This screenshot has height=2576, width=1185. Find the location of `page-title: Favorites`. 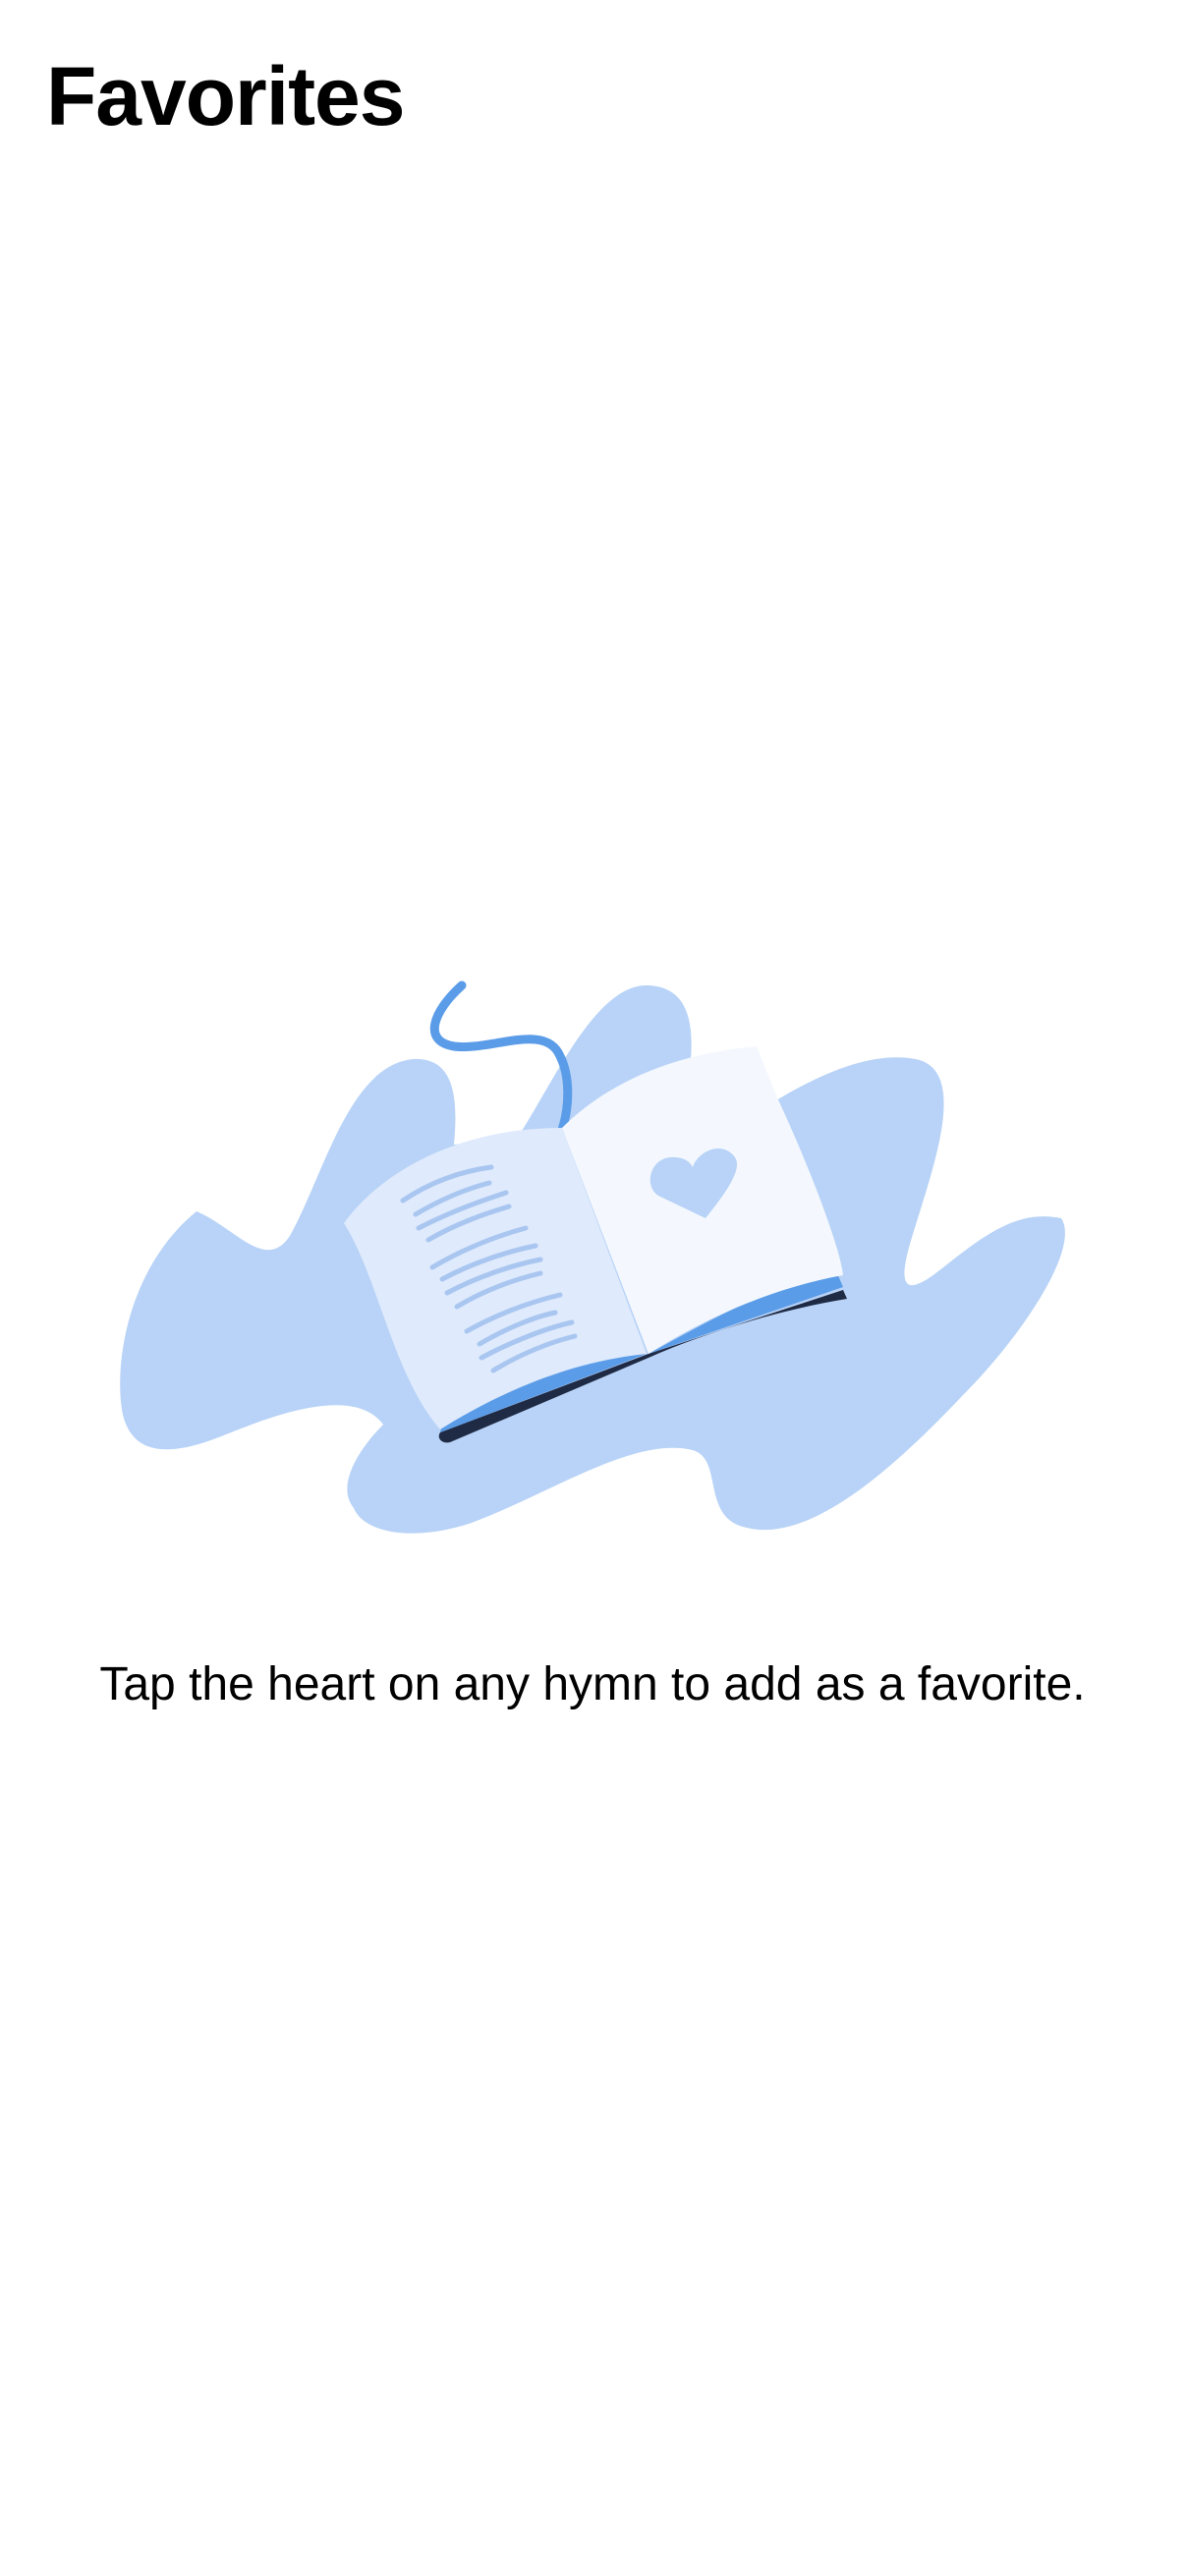

page-title: Favorites is located at coordinates (226, 96).